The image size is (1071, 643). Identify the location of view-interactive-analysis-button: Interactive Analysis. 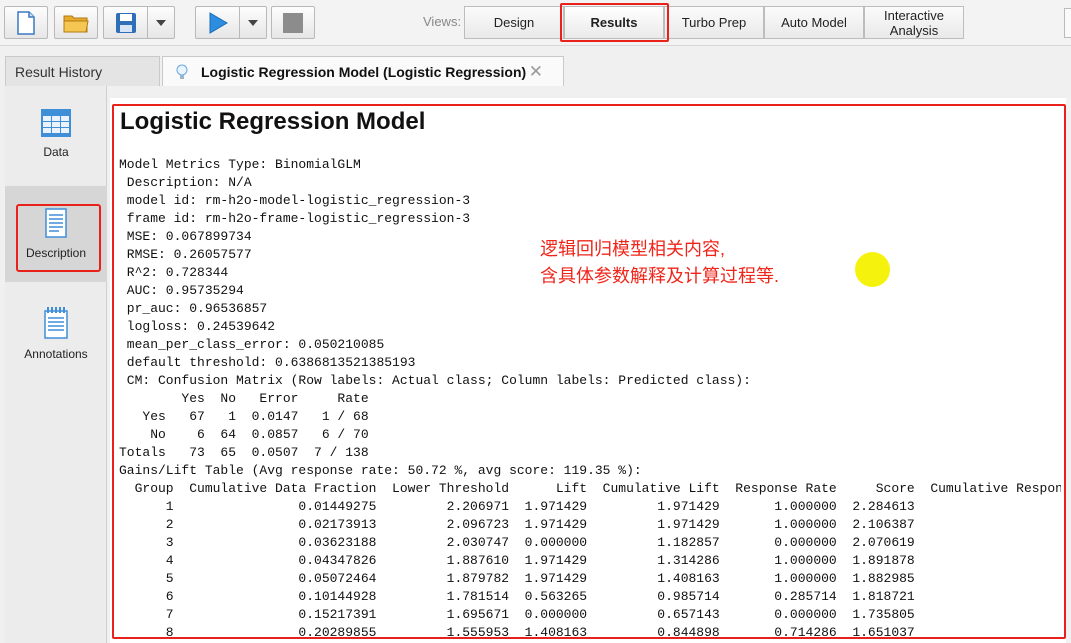
(914, 22).